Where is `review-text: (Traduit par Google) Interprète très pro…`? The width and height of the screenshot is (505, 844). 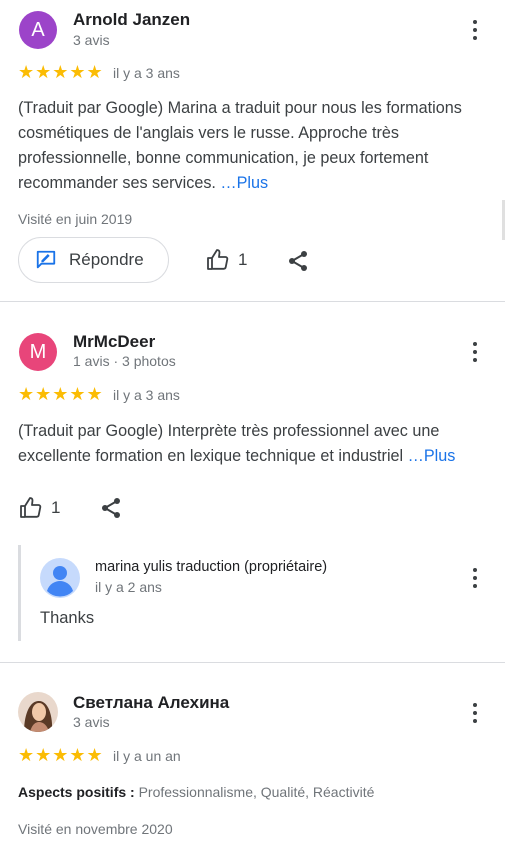 review-text: (Traduit par Google) Interprète très pro… is located at coordinates (254, 444).